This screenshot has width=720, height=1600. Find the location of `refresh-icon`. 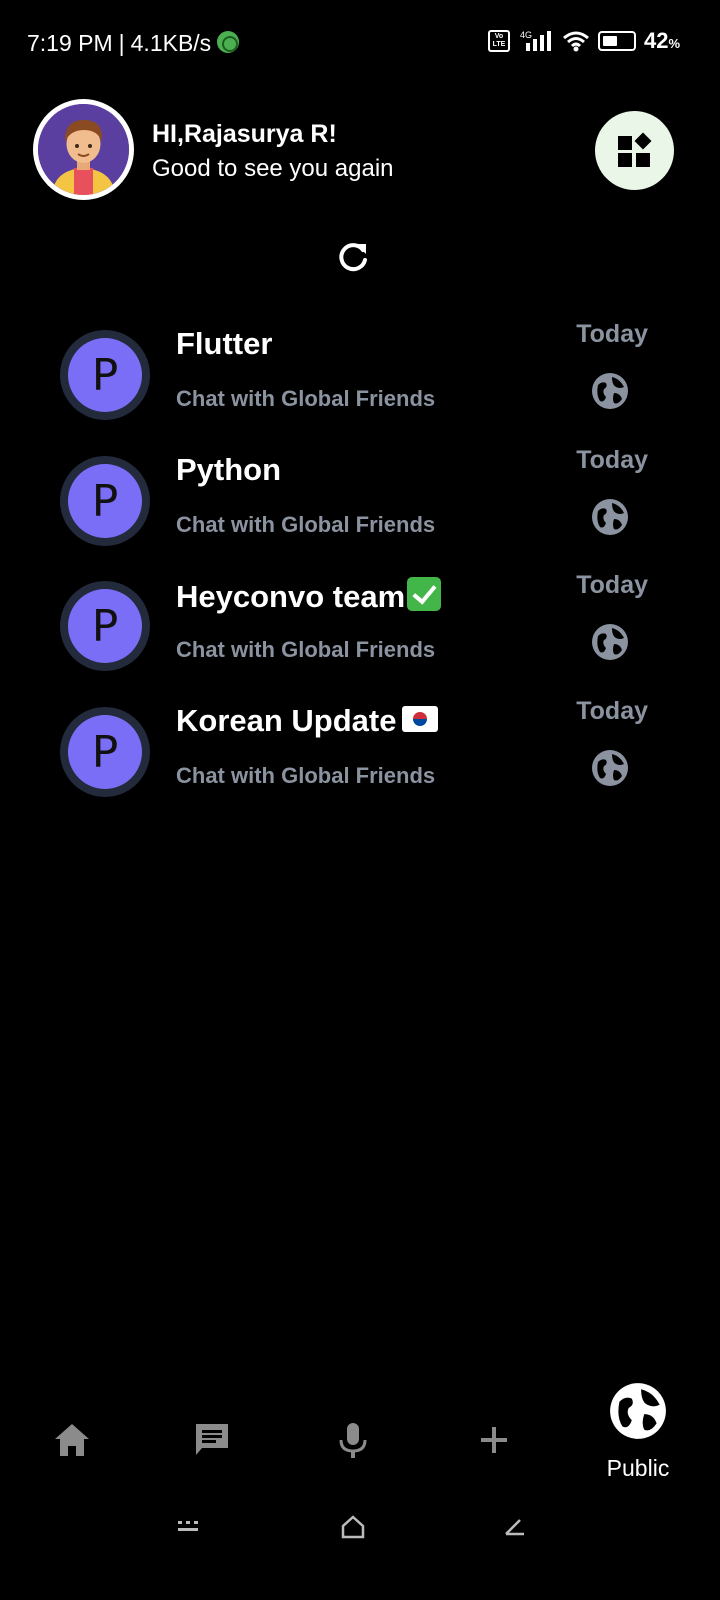

refresh-icon is located at coordinates (353, 257).